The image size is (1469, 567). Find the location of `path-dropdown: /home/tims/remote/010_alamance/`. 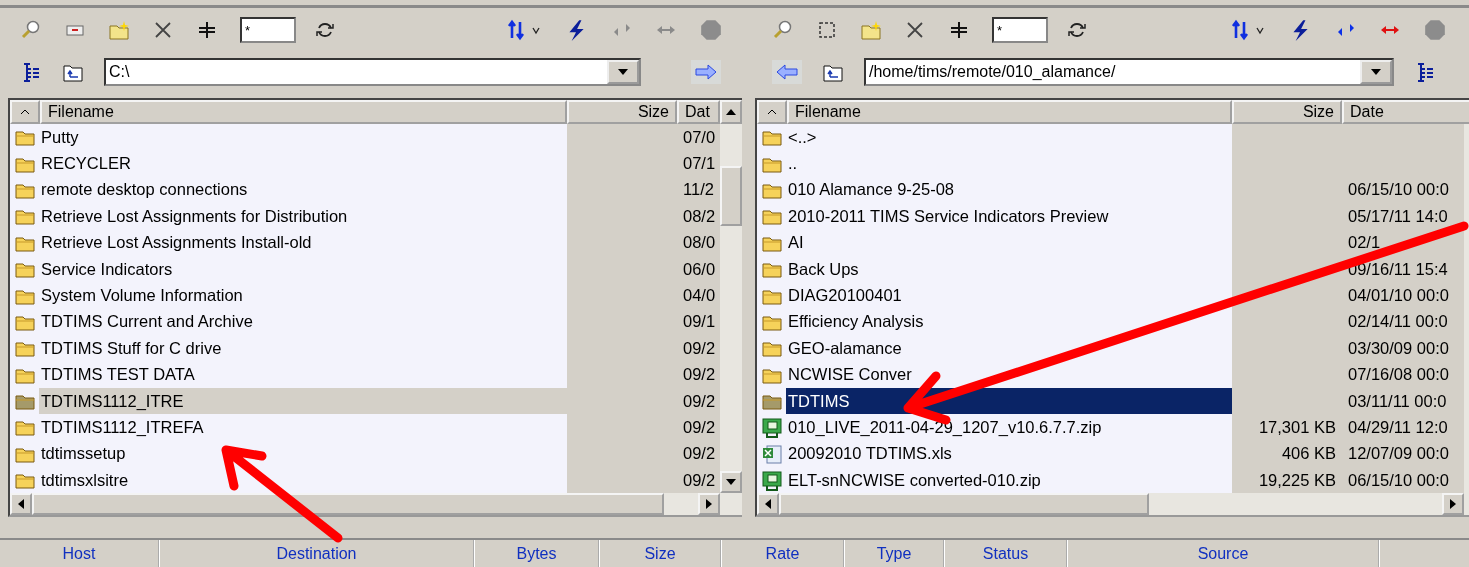

path-dropdown: /home/tims/remote/010_alamance/ is located at coordinates (1129, 72).